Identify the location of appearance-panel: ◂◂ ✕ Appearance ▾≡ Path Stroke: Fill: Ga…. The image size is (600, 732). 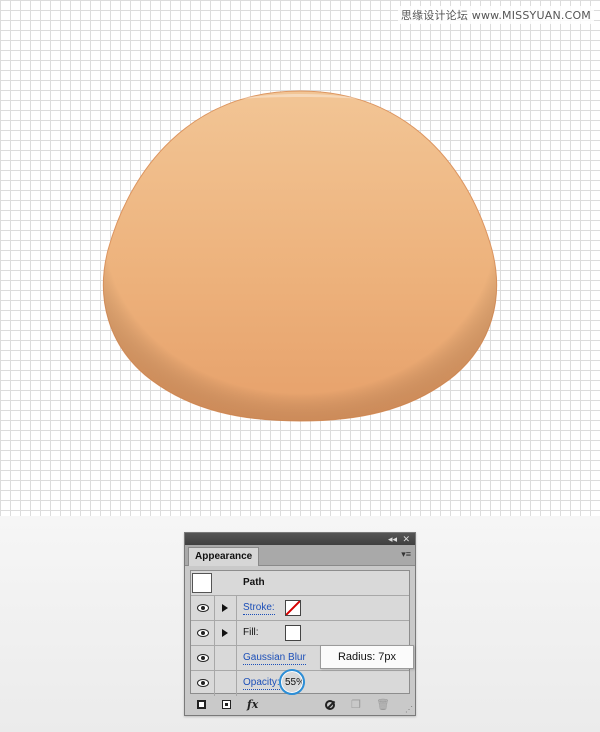
(300, 624).